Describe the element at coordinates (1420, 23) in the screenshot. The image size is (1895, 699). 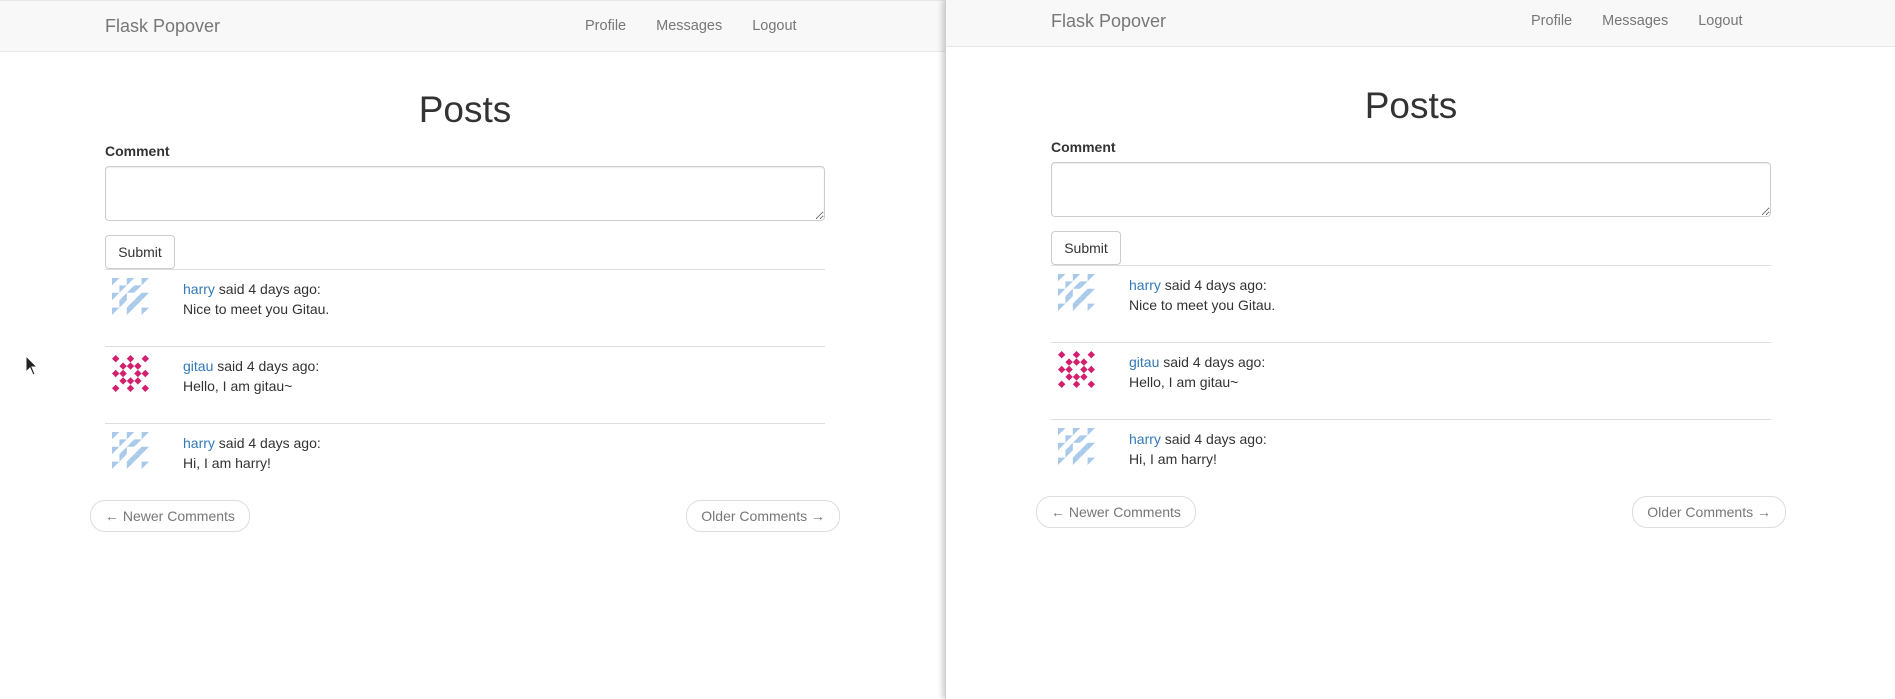
I see `navbar: Flask Popover Profile Messages Logout` at that location.